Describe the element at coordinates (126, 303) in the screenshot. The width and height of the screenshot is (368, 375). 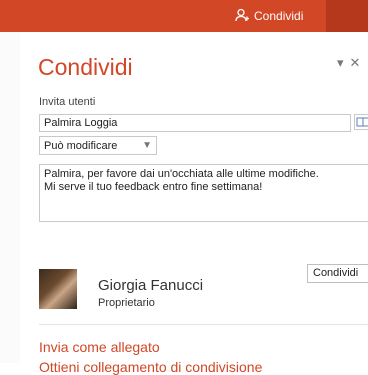
I see `owner-role: Proprietario` at that location.